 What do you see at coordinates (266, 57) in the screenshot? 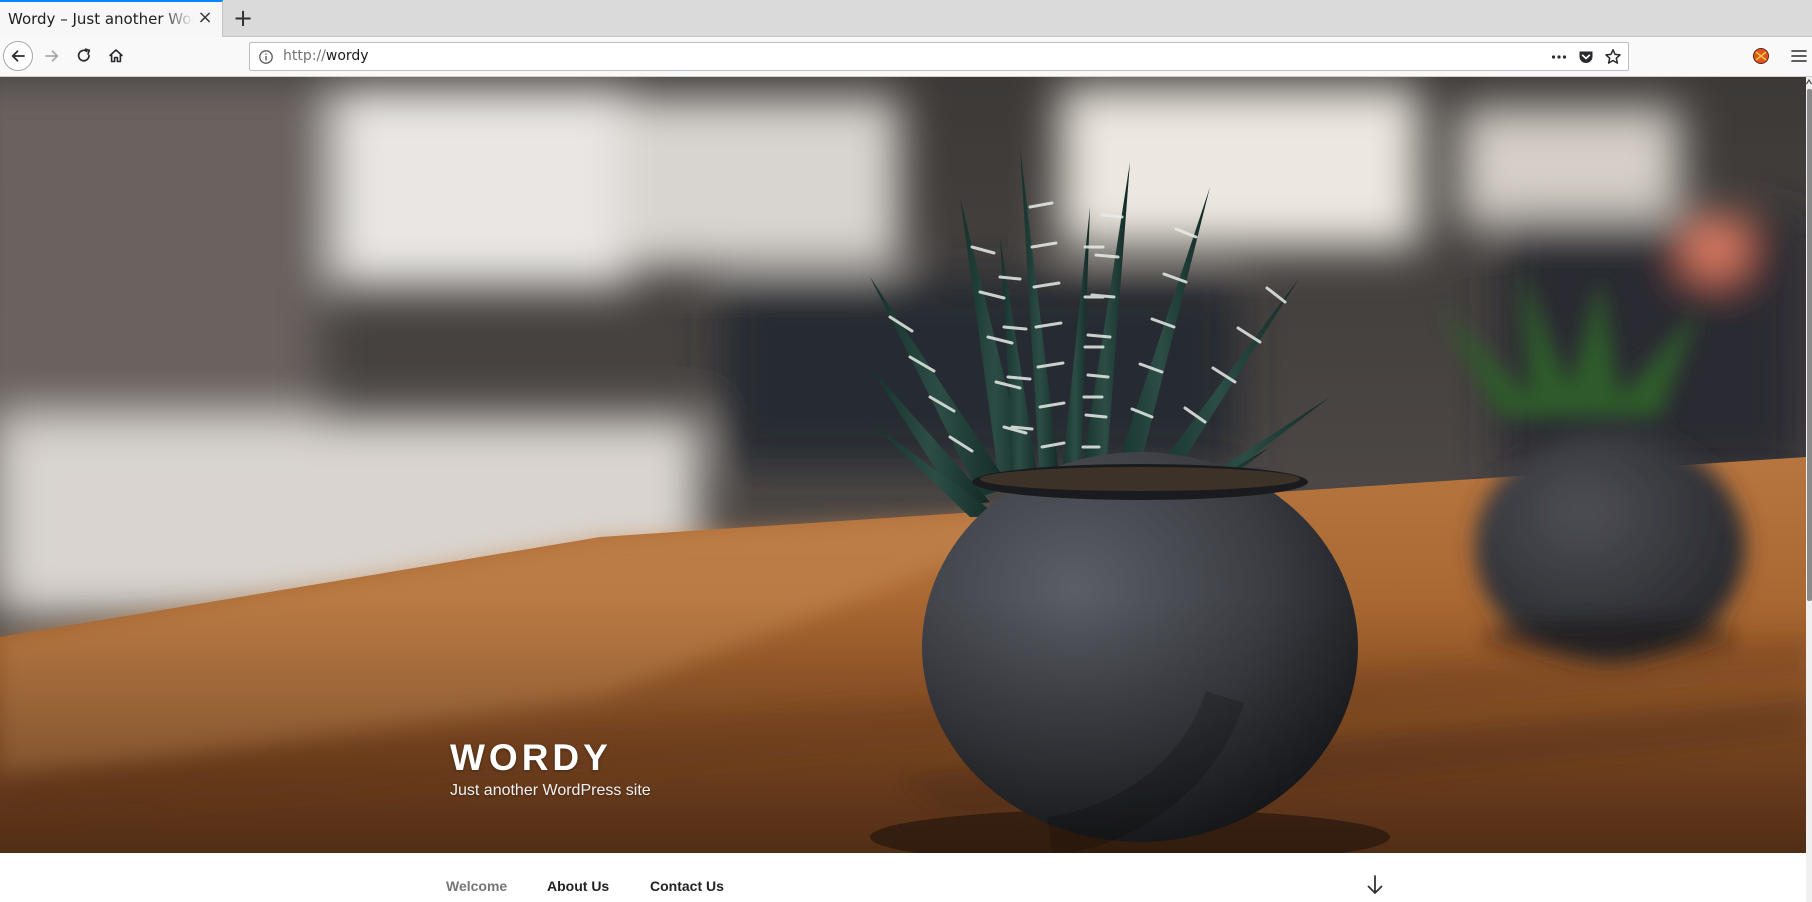
I see `info-icon` at bounding box center [266, 57].